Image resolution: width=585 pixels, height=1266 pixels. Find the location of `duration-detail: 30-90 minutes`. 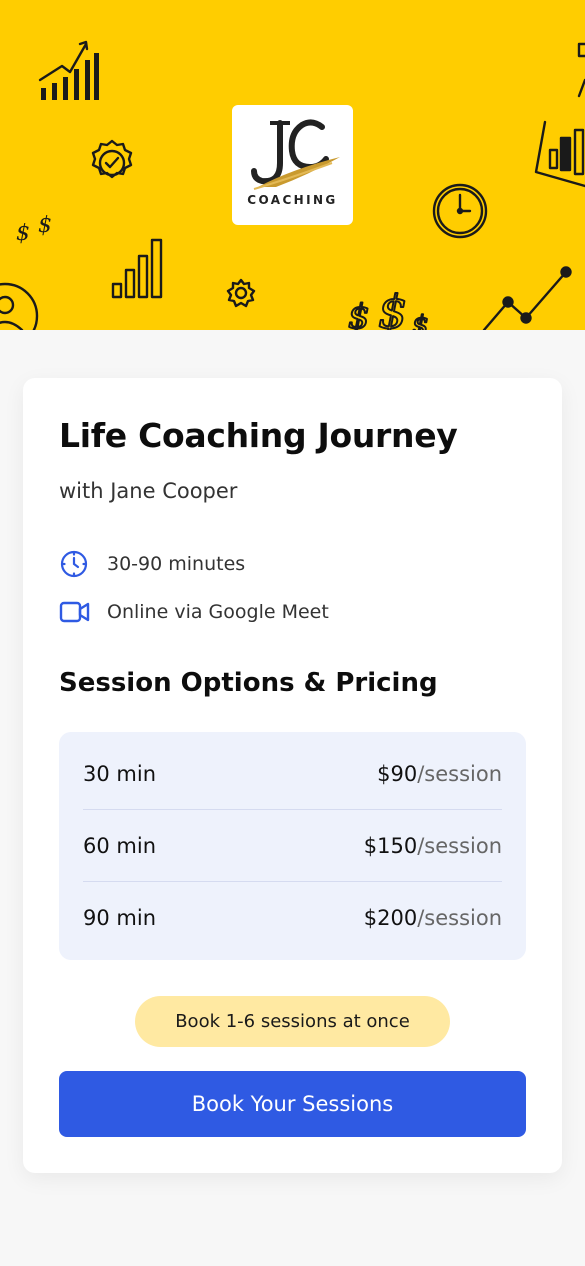

duration-detail: 30-90 minutes is located at coordinates (152, 564).